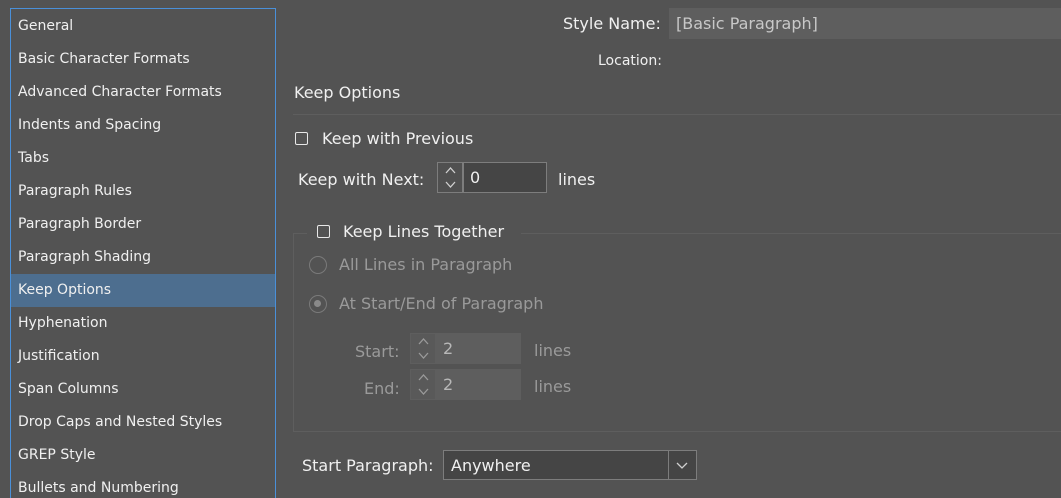  I want to click on keep-with-previous-checkbox: Keep with Previous, so click(389, 140).